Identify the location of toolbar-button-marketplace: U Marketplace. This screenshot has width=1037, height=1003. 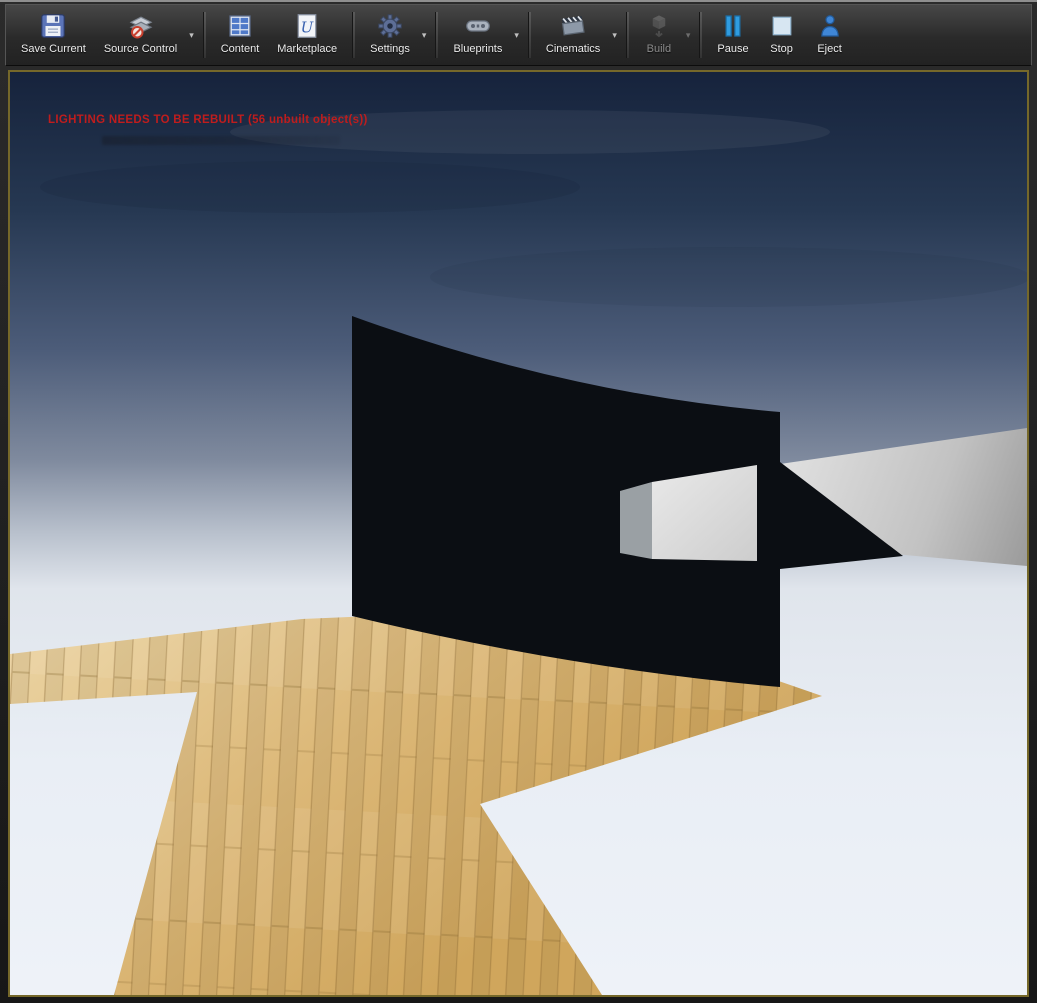
(307, 35).